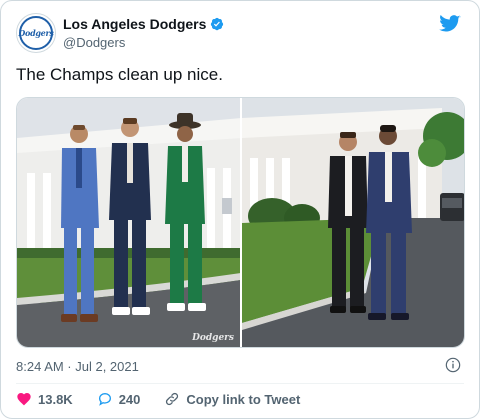  I want to click on like-button: 13.8K, so click(44, 399).